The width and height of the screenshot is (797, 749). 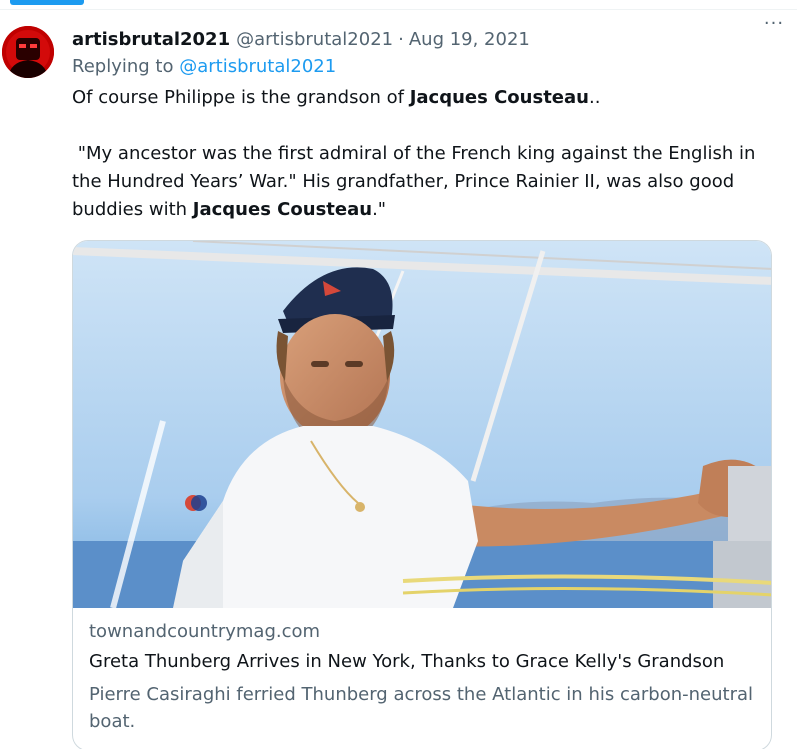 What do you see at coordinates (47, 2) in the screenshot?
I see `active-tab-indicator` at bounding box center [47, 2].